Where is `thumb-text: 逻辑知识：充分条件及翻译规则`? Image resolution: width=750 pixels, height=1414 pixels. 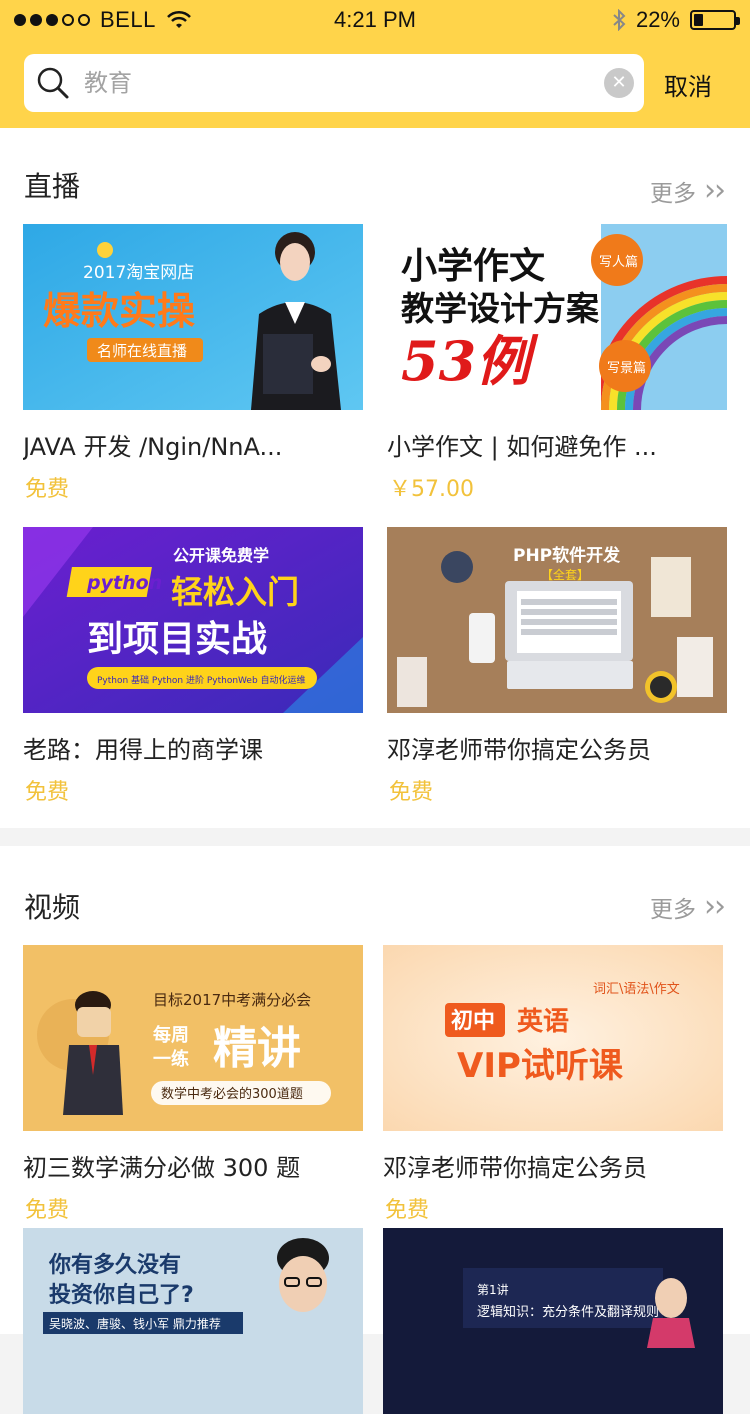 thumb-text: 逻辑知识：充分条件及翻译规则 is located at coordinates (568, 1312).